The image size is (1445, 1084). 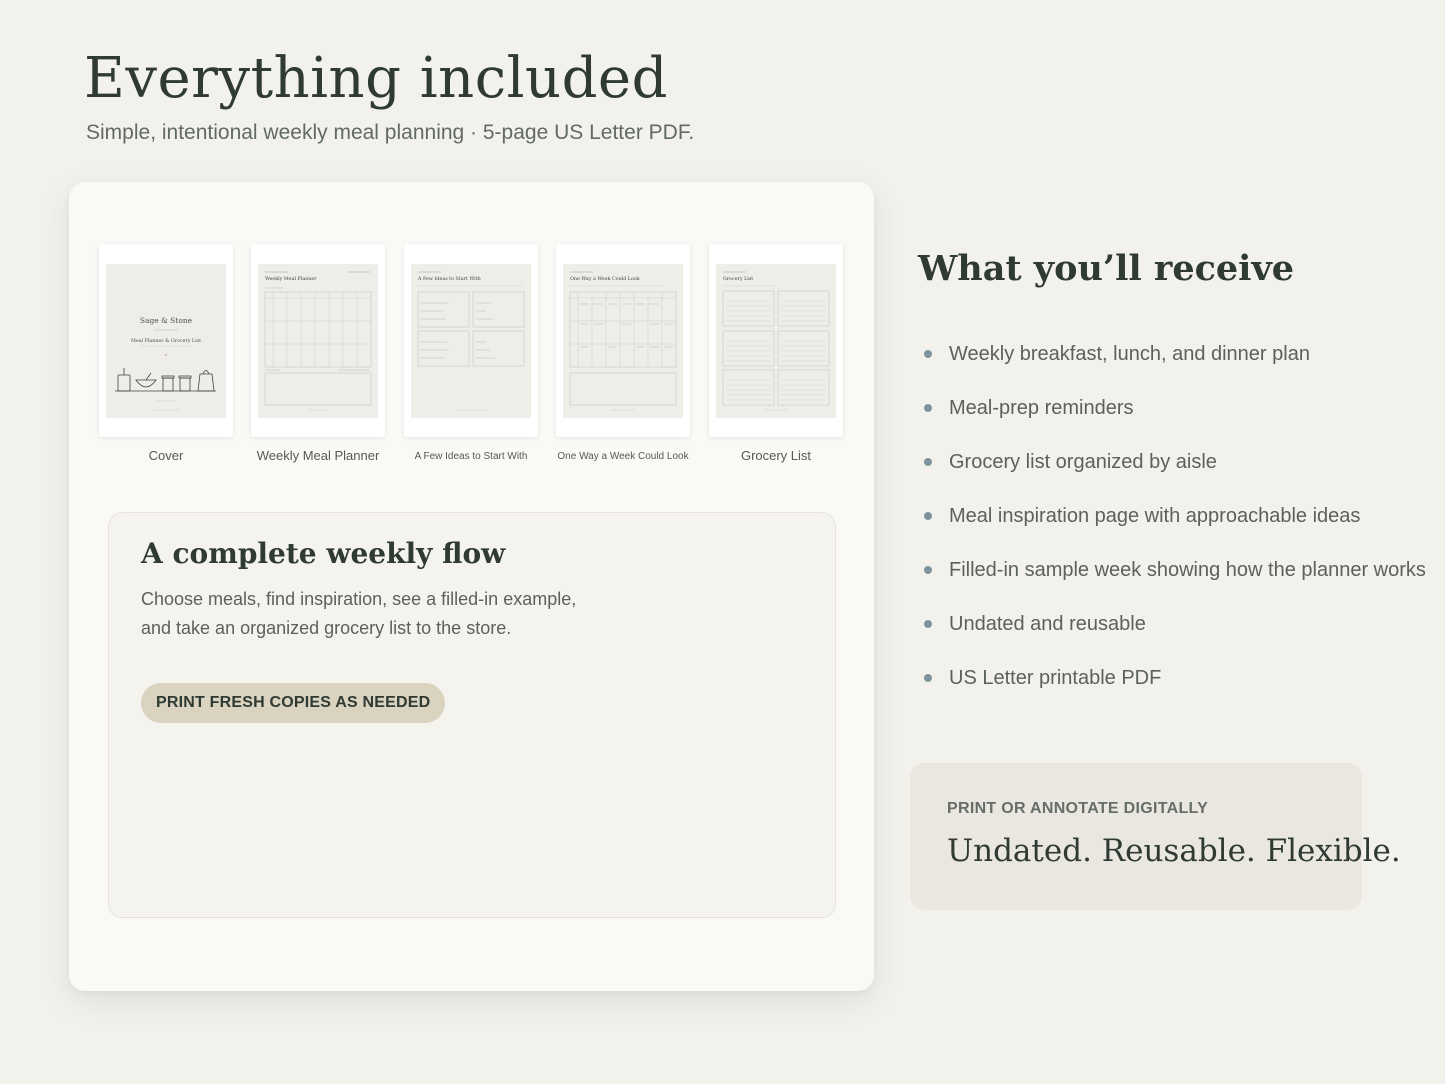 What do you see at coordinates (738, 279) in the screenshot?
I see `grocery-heading: Grocery List` at bounding box center [738, 279].